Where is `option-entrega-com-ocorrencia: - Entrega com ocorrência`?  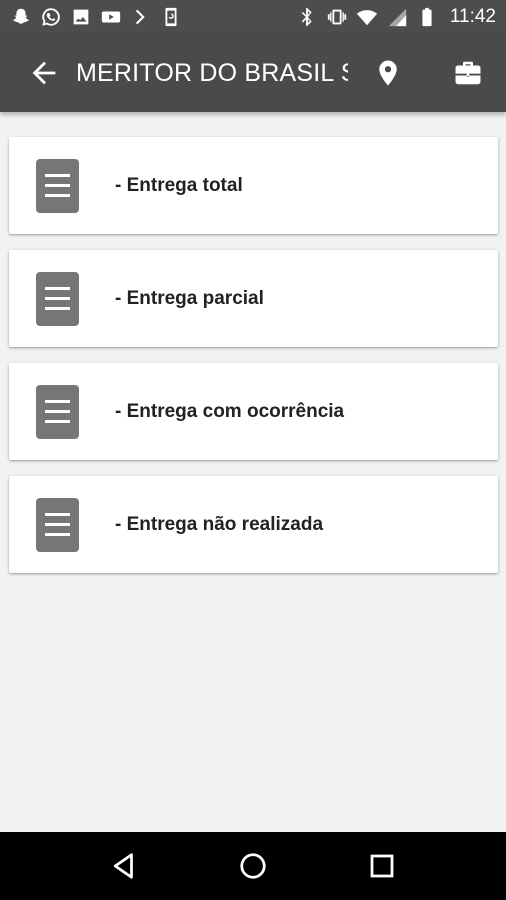 option-entrega-com-ocorrencia: - Entrega com ocorrência is located at coordinates (253, 411).